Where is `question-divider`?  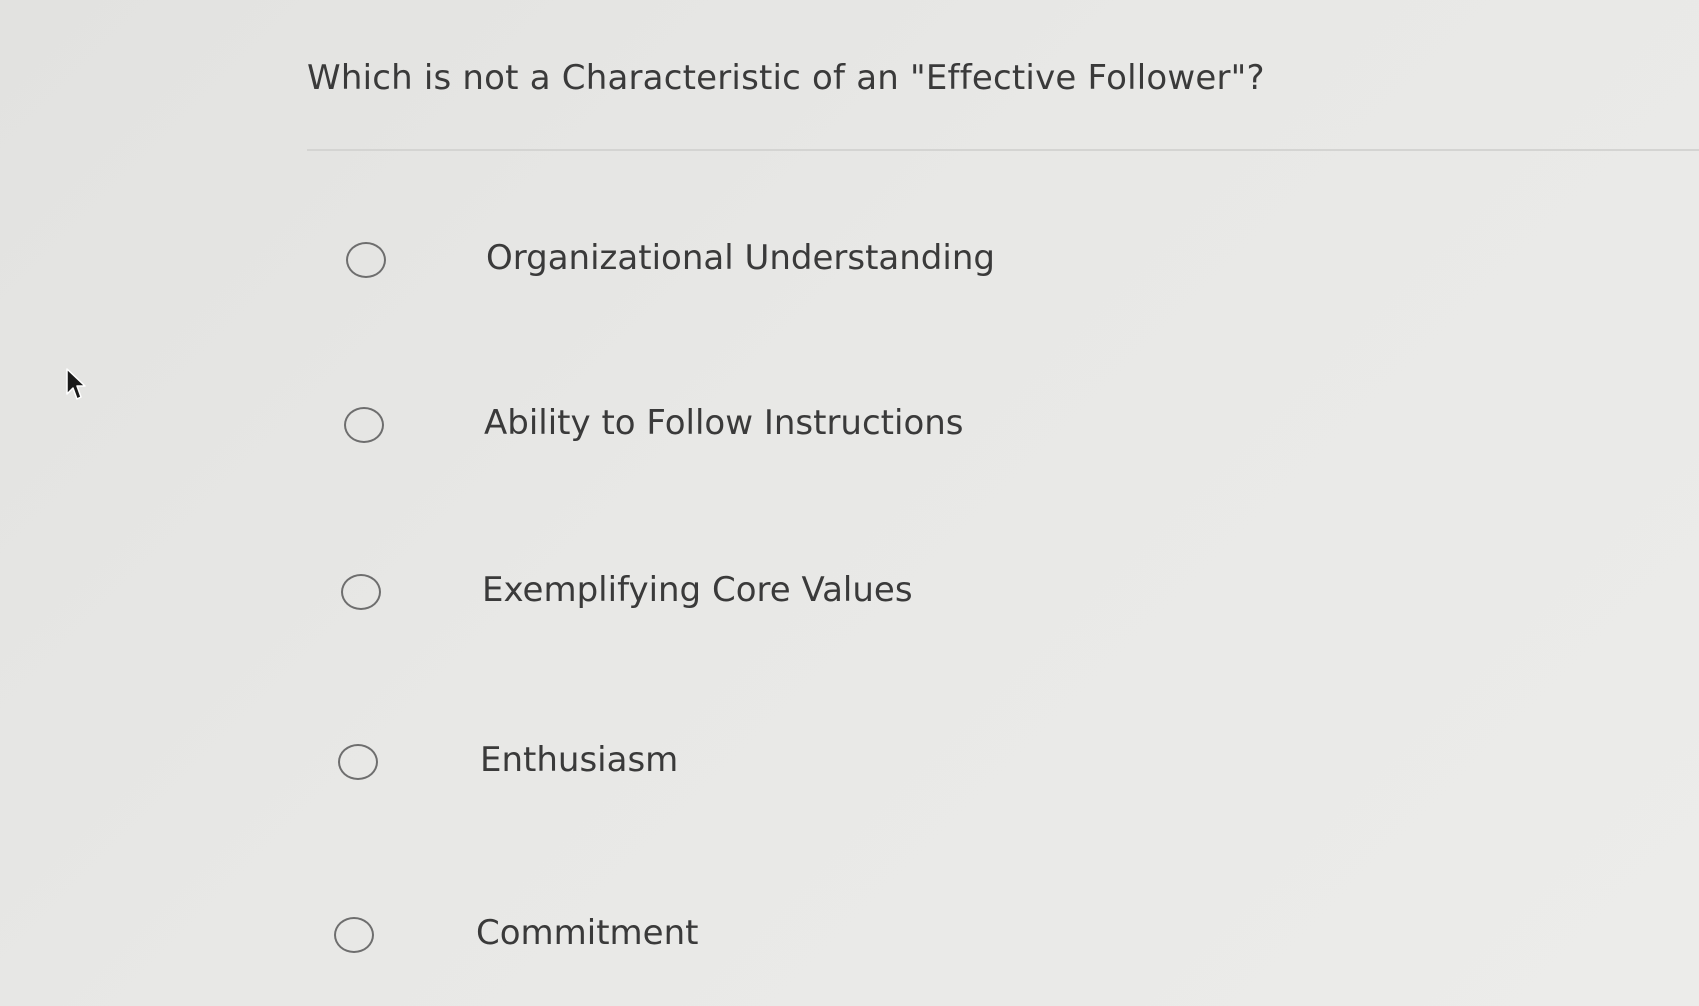 question-divider is located at coordinates (1003, 150).